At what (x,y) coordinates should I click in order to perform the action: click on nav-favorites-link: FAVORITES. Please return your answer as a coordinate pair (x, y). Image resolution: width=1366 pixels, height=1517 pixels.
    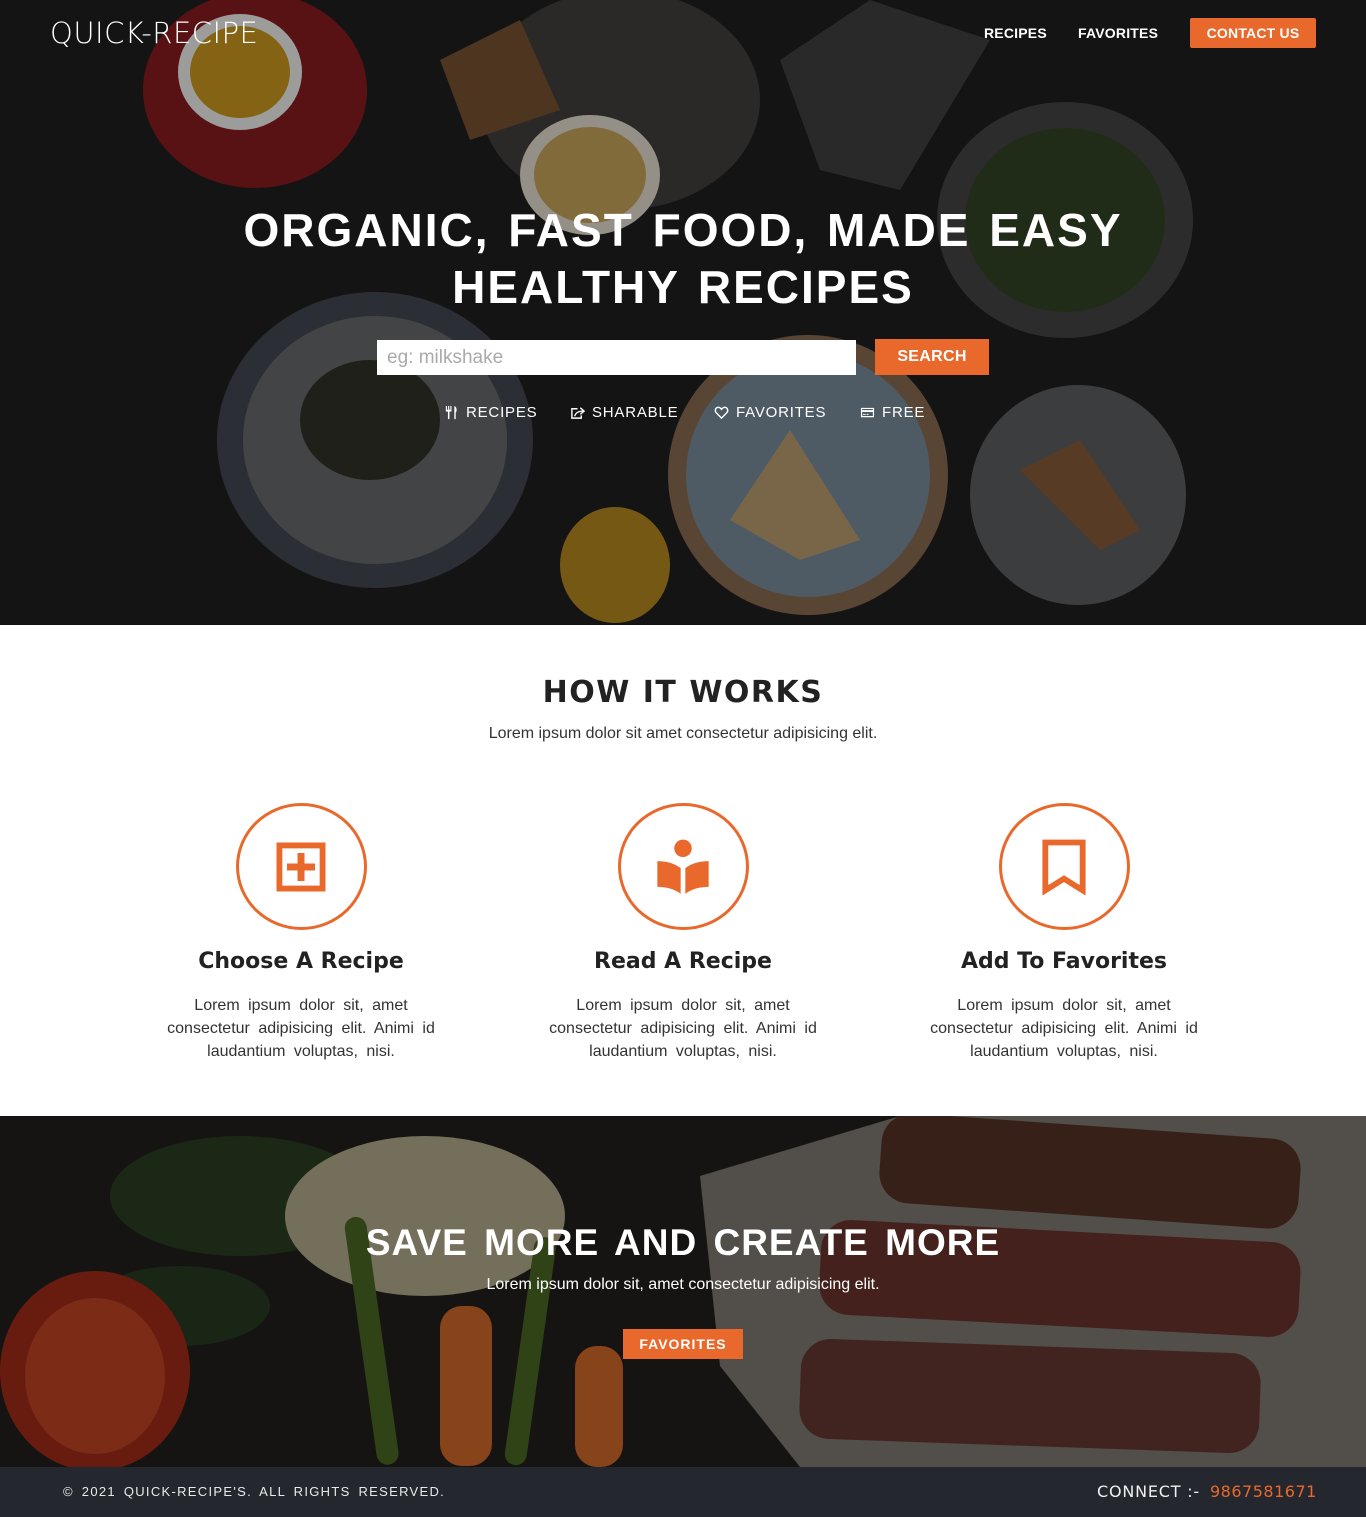
    Looking at the image, I should click on (1118, 33).